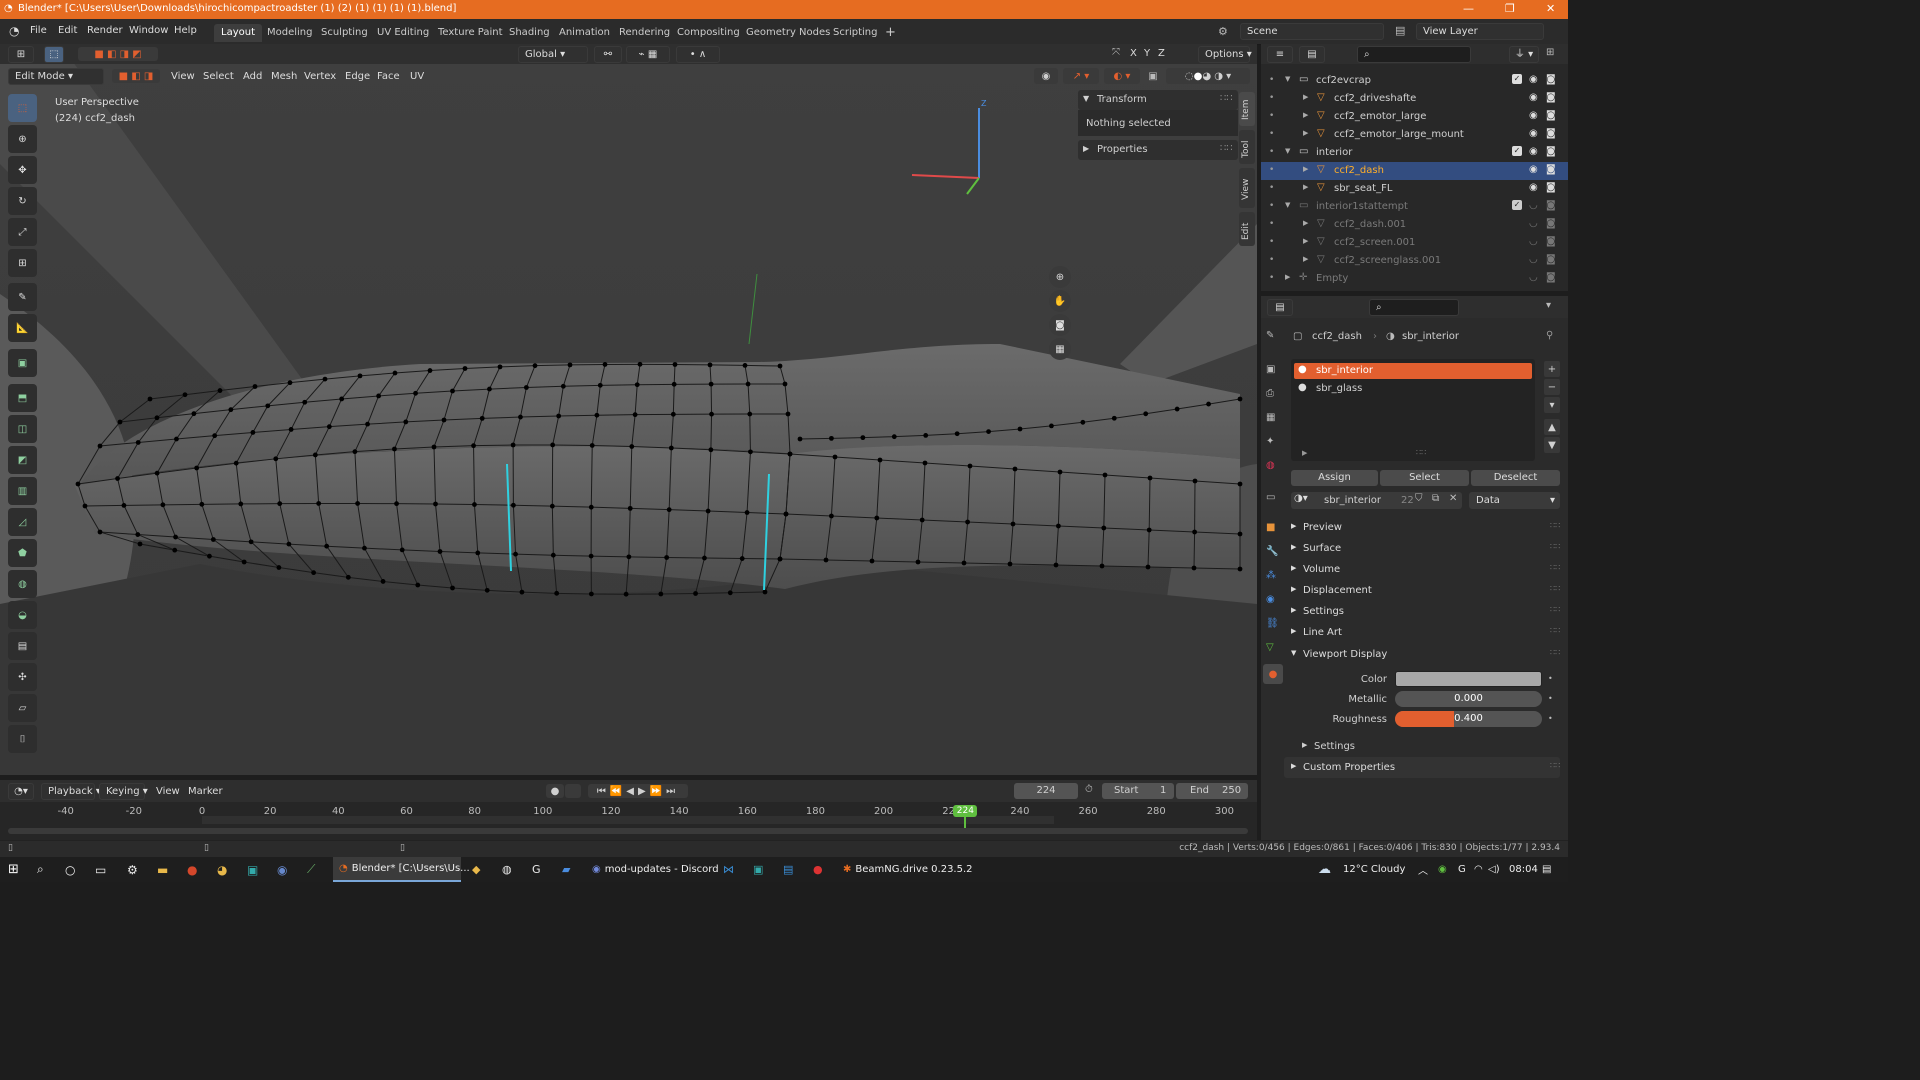 This screenshot has width=1920, height=1080. What do you see at coordinates (70, 869) in the screenshot?
I see `cortana-icon: ○` at bounding box center [70, 869].